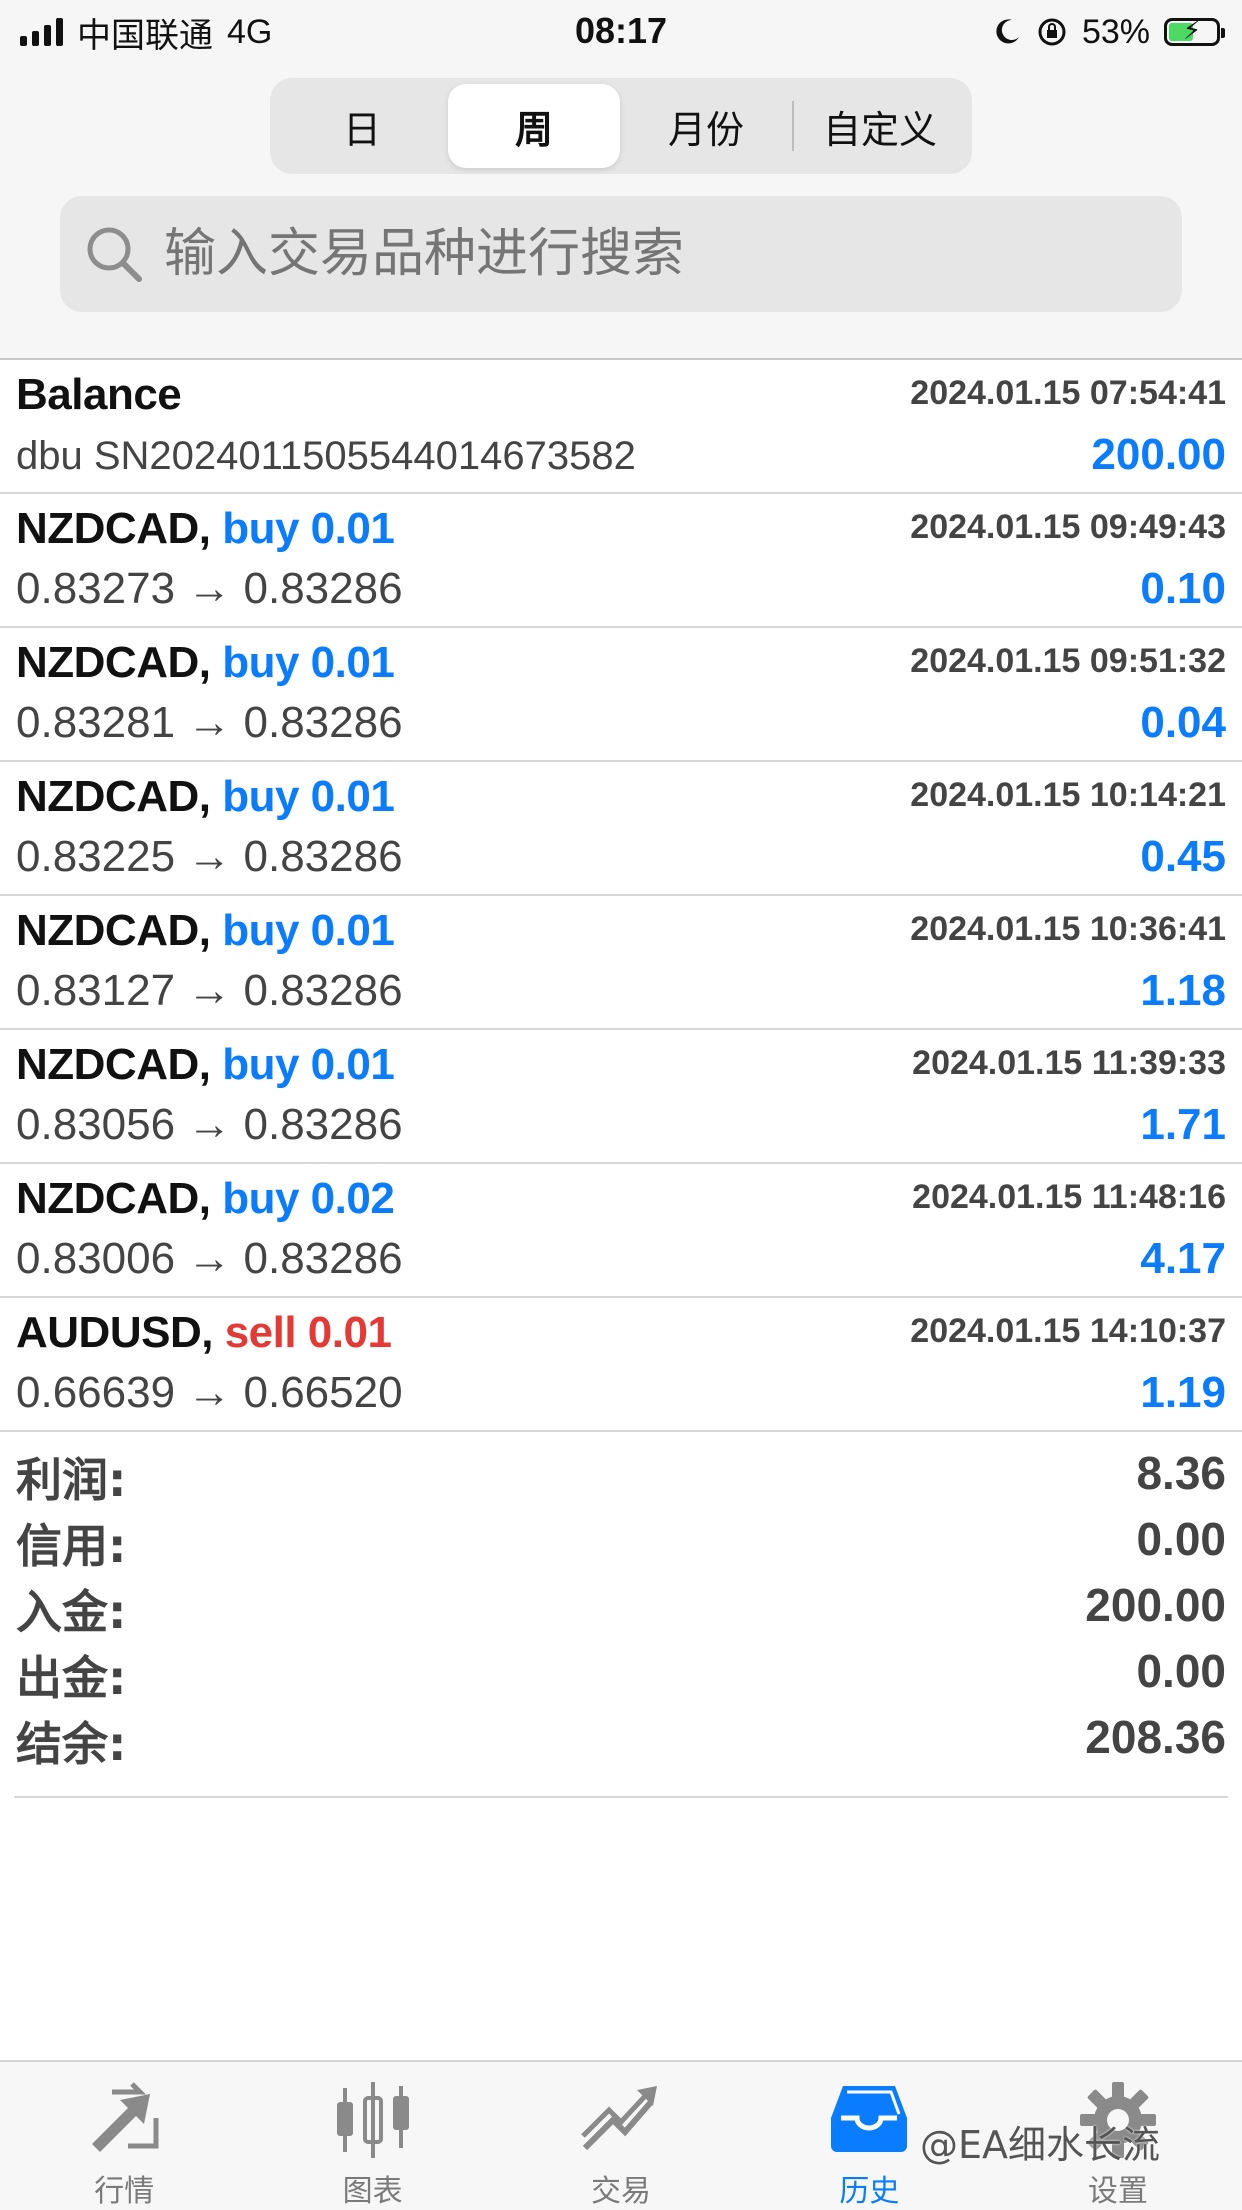  I want to click on search-icon, so click(114, 254).